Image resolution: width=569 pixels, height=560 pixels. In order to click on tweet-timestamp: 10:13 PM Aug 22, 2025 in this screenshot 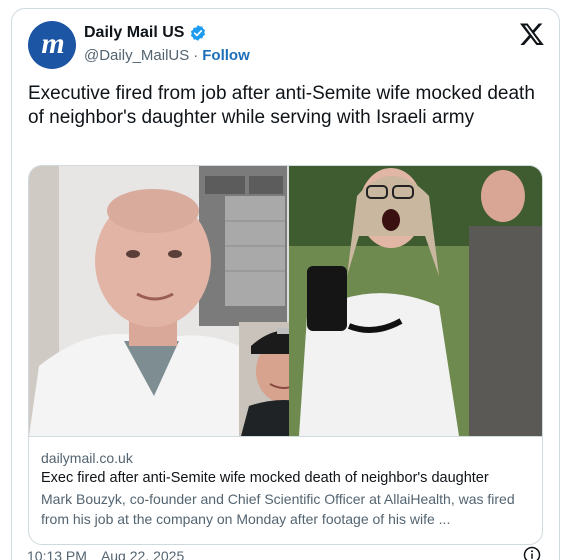, I will do `click(105, 554)`.